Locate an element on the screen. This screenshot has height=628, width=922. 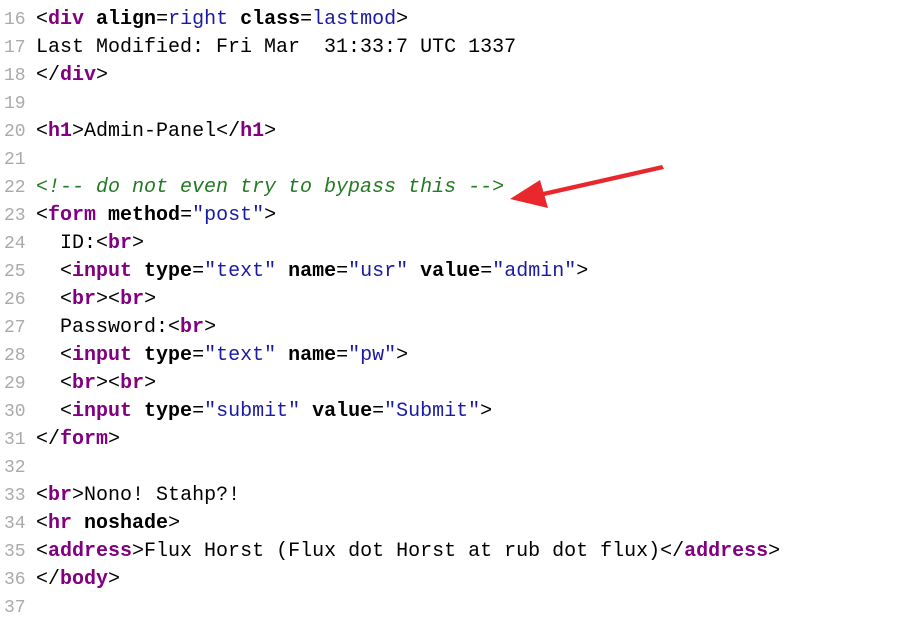
plain-text: ID: is located at coordinates (78, 243).